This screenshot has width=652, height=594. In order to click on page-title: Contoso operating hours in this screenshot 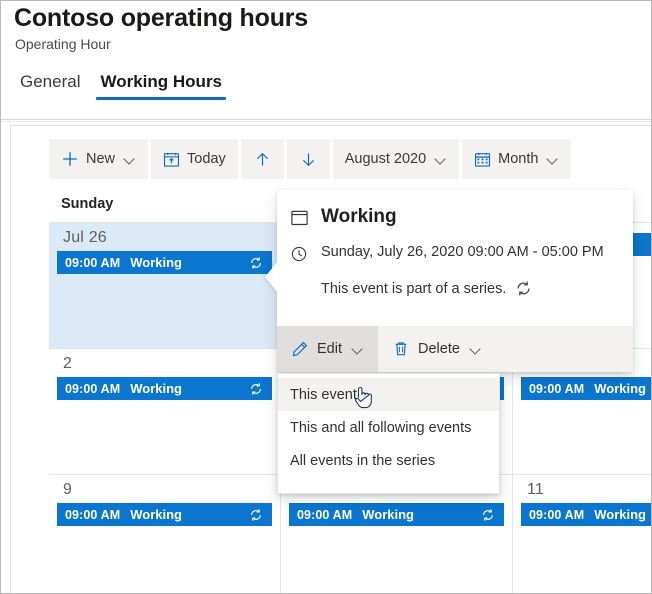, I will do `click(161, 18)`.